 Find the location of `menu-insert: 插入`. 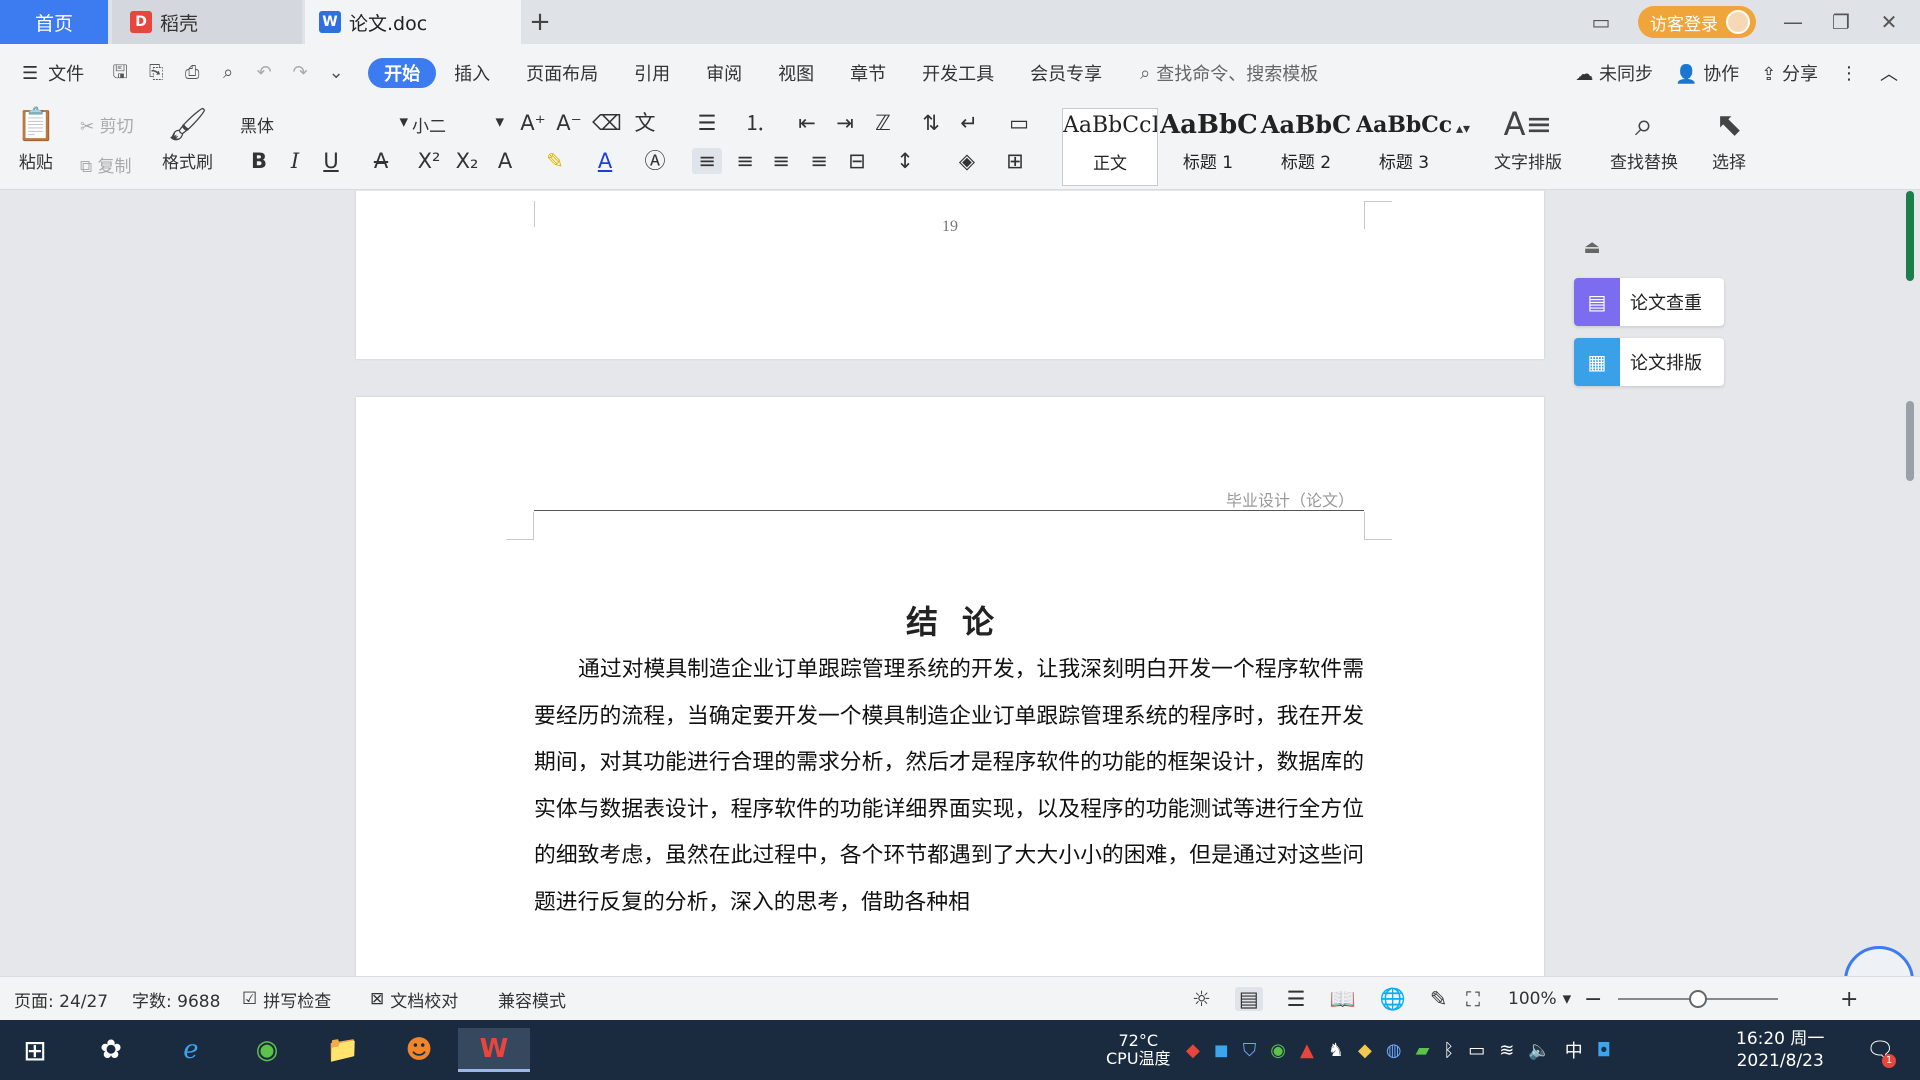

menu-insert: 插入 is located at coordinates (472, 73).